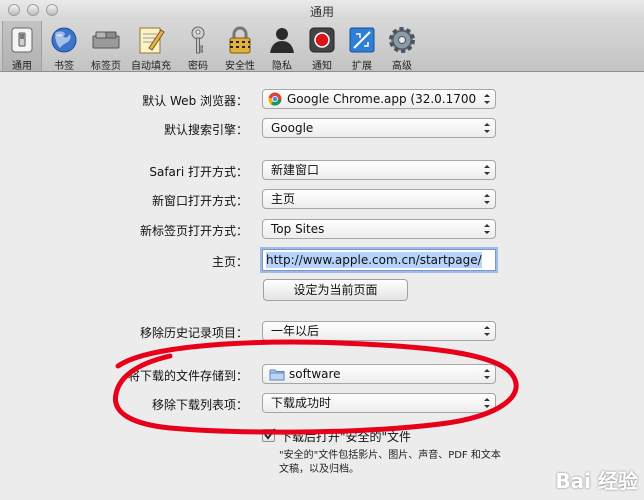  Describe the element at coordinates (298, 229) in the screenshot. I see `new-tab-value: Top Sites` at that location.